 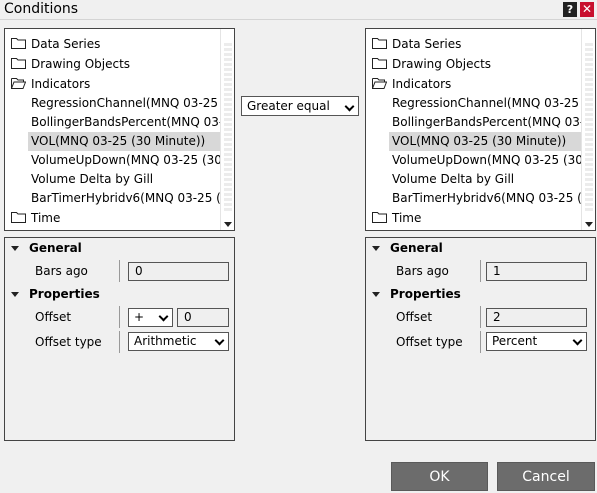 What do you see at coordinates (570, 9) in the screenshot?
I see `help-button: ?` at bounding box center [570, 9].